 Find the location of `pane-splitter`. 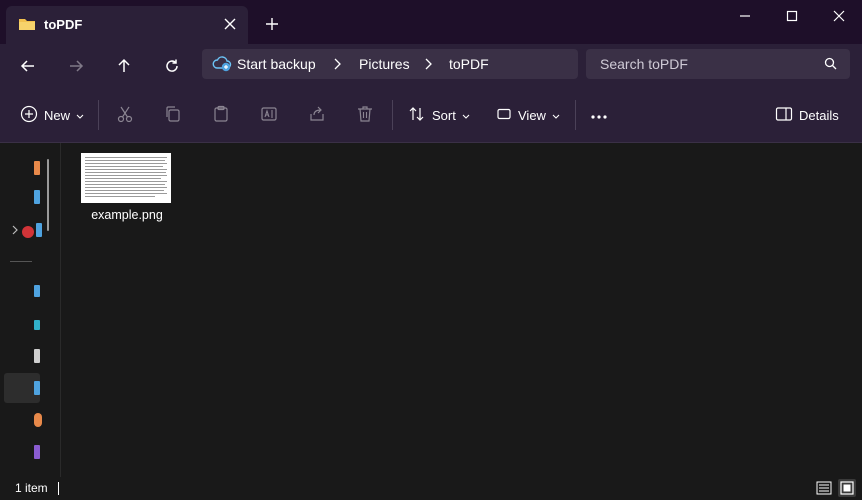

pane-splitter is located at coordinates (60, 310).